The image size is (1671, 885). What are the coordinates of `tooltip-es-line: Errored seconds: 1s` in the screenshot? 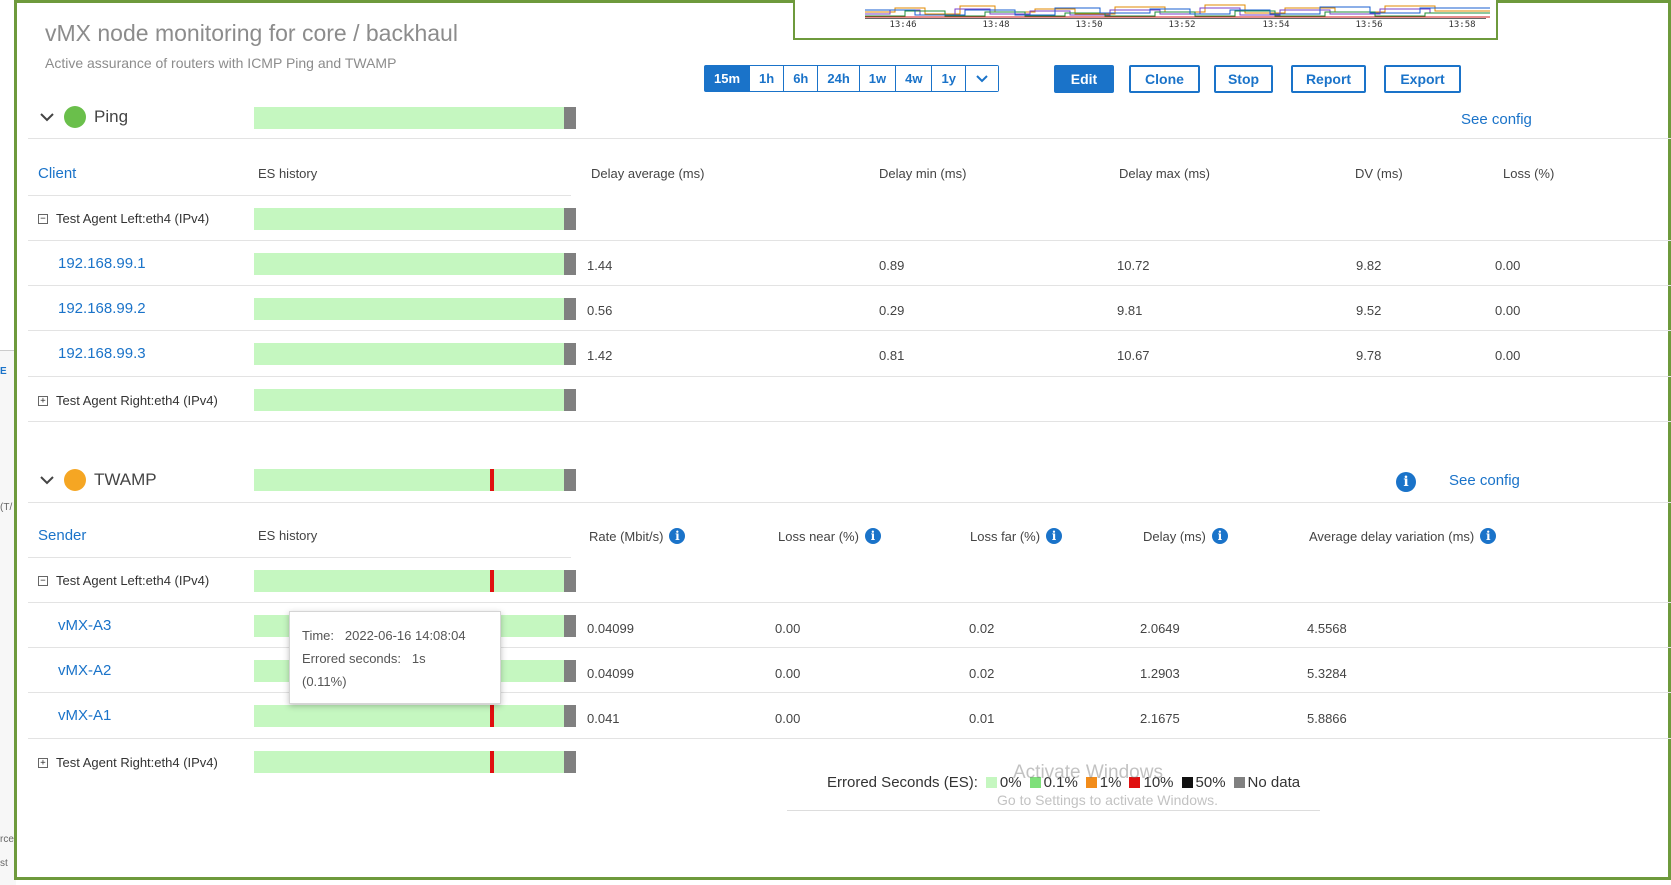 It's located at (395, 658).